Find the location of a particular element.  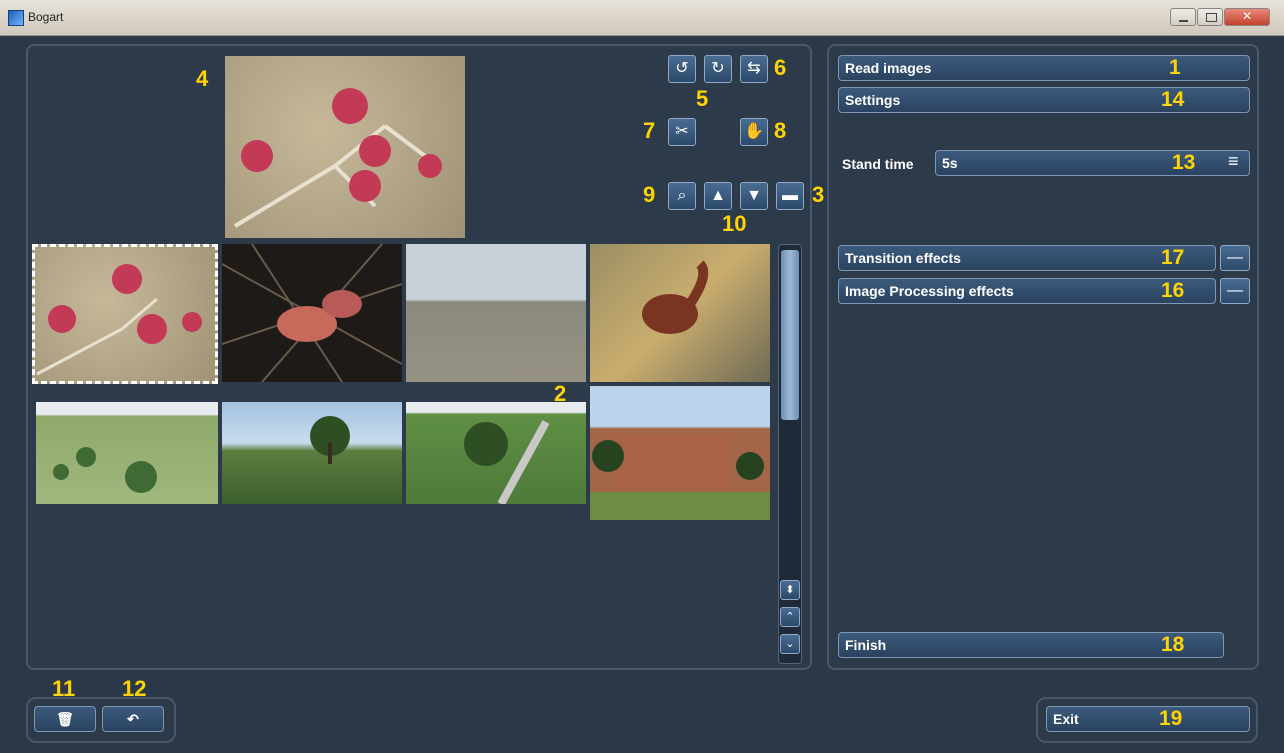

callout-14: 14 is located at coordinates (1173, 99).